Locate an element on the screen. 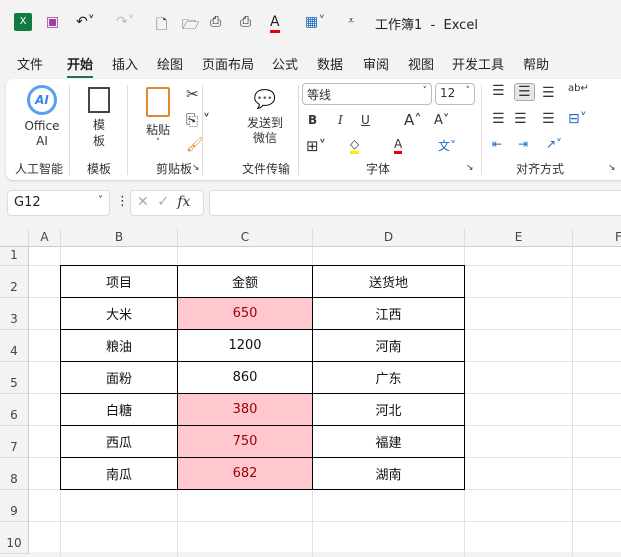  row-header: 2 is located at coordinates (14, 282).